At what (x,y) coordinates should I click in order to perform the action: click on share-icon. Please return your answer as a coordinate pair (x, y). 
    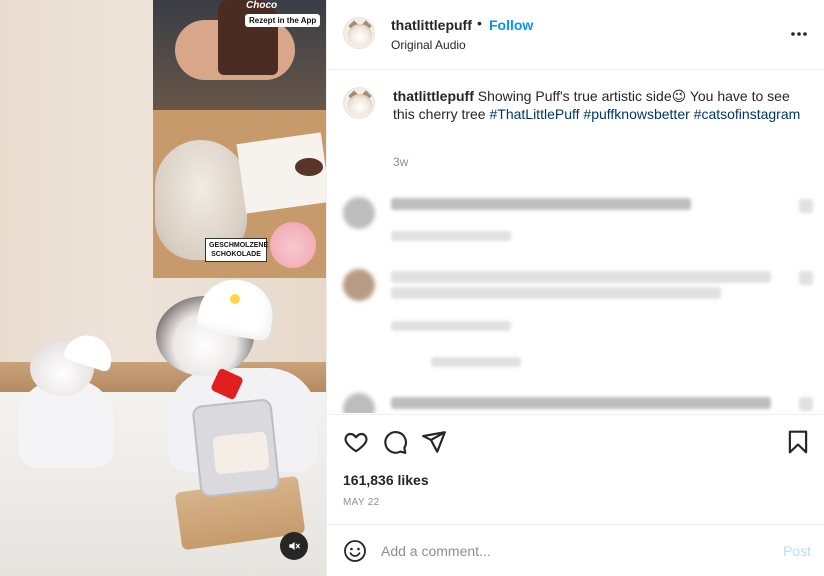
    Looking at the image, I should click on (434, 442).